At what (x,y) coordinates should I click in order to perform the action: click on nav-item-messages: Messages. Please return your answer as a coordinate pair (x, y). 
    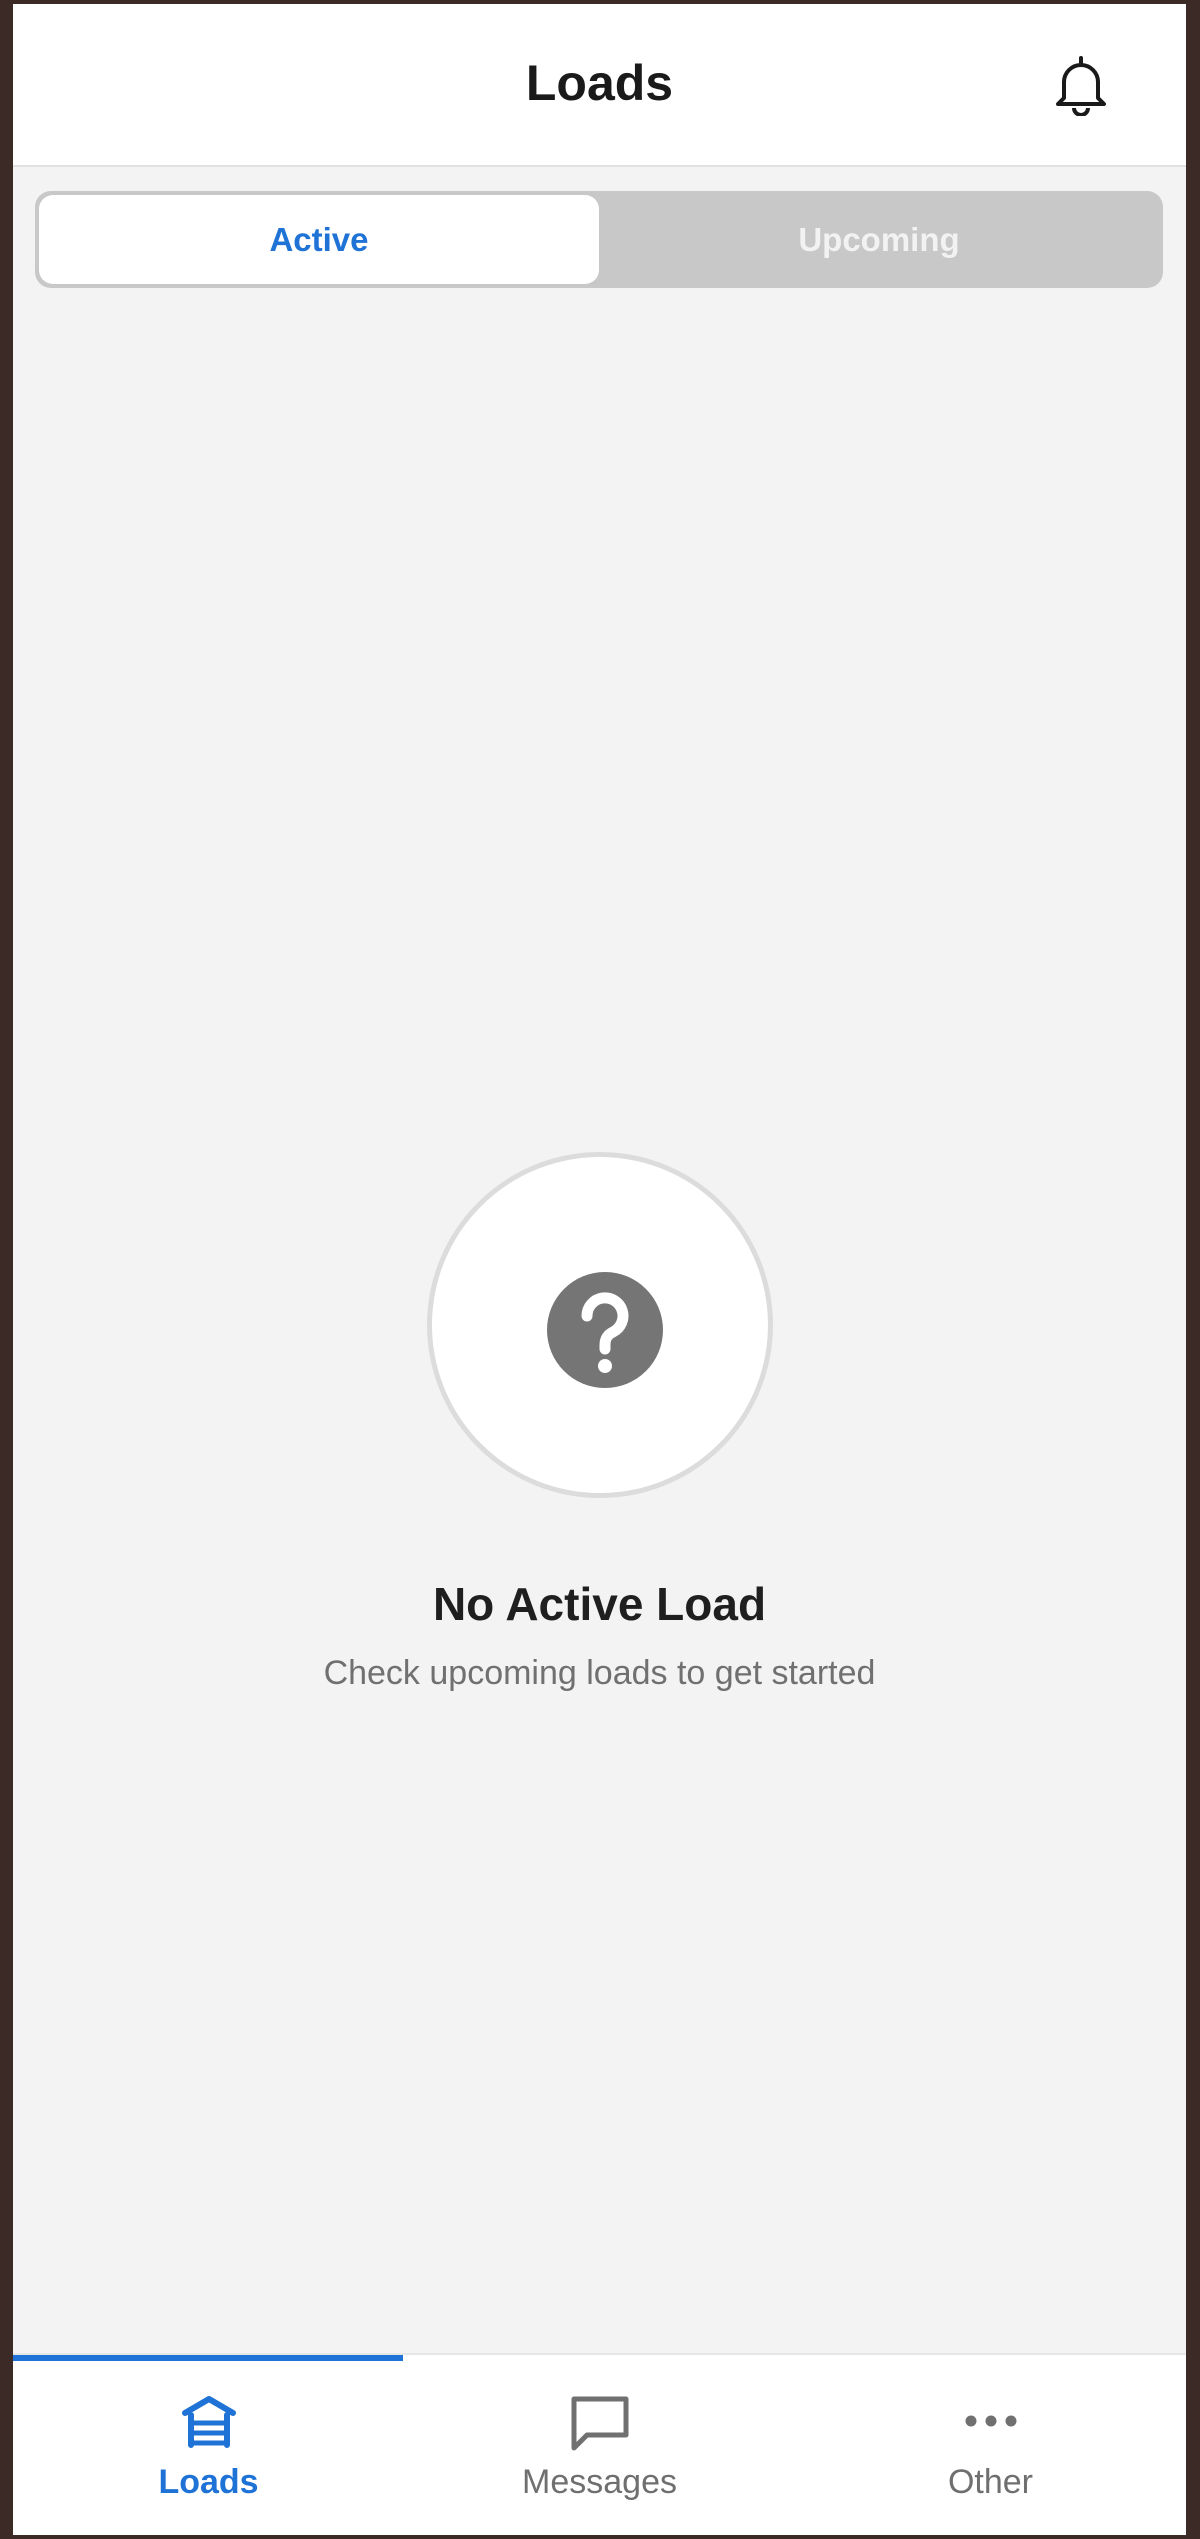
    Looking at the image, I should click on (599, 2445).